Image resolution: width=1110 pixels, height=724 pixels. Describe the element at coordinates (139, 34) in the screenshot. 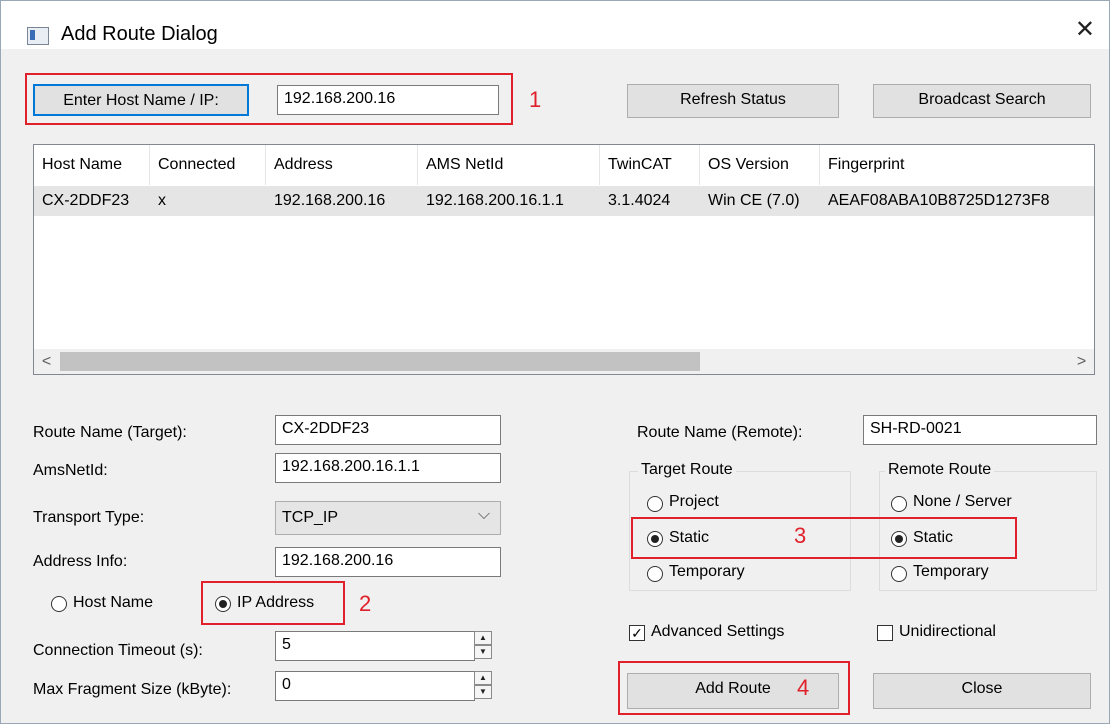

I see `dialog-title: Add Route Dialog` at that location.